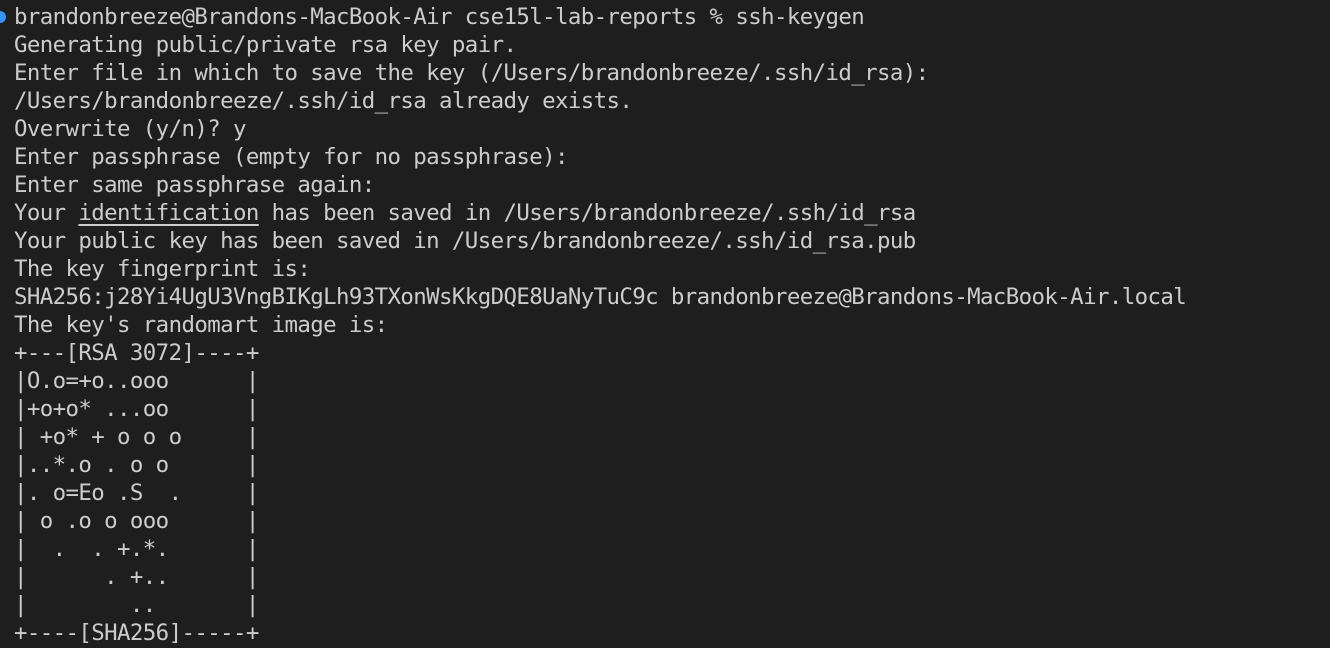 The height and width of the screenshot is (648, 1330). Describe the element at coordinates (136, 409) in the screenshot. I see `randomart-line: |+o+o* ...oo |` at that location.